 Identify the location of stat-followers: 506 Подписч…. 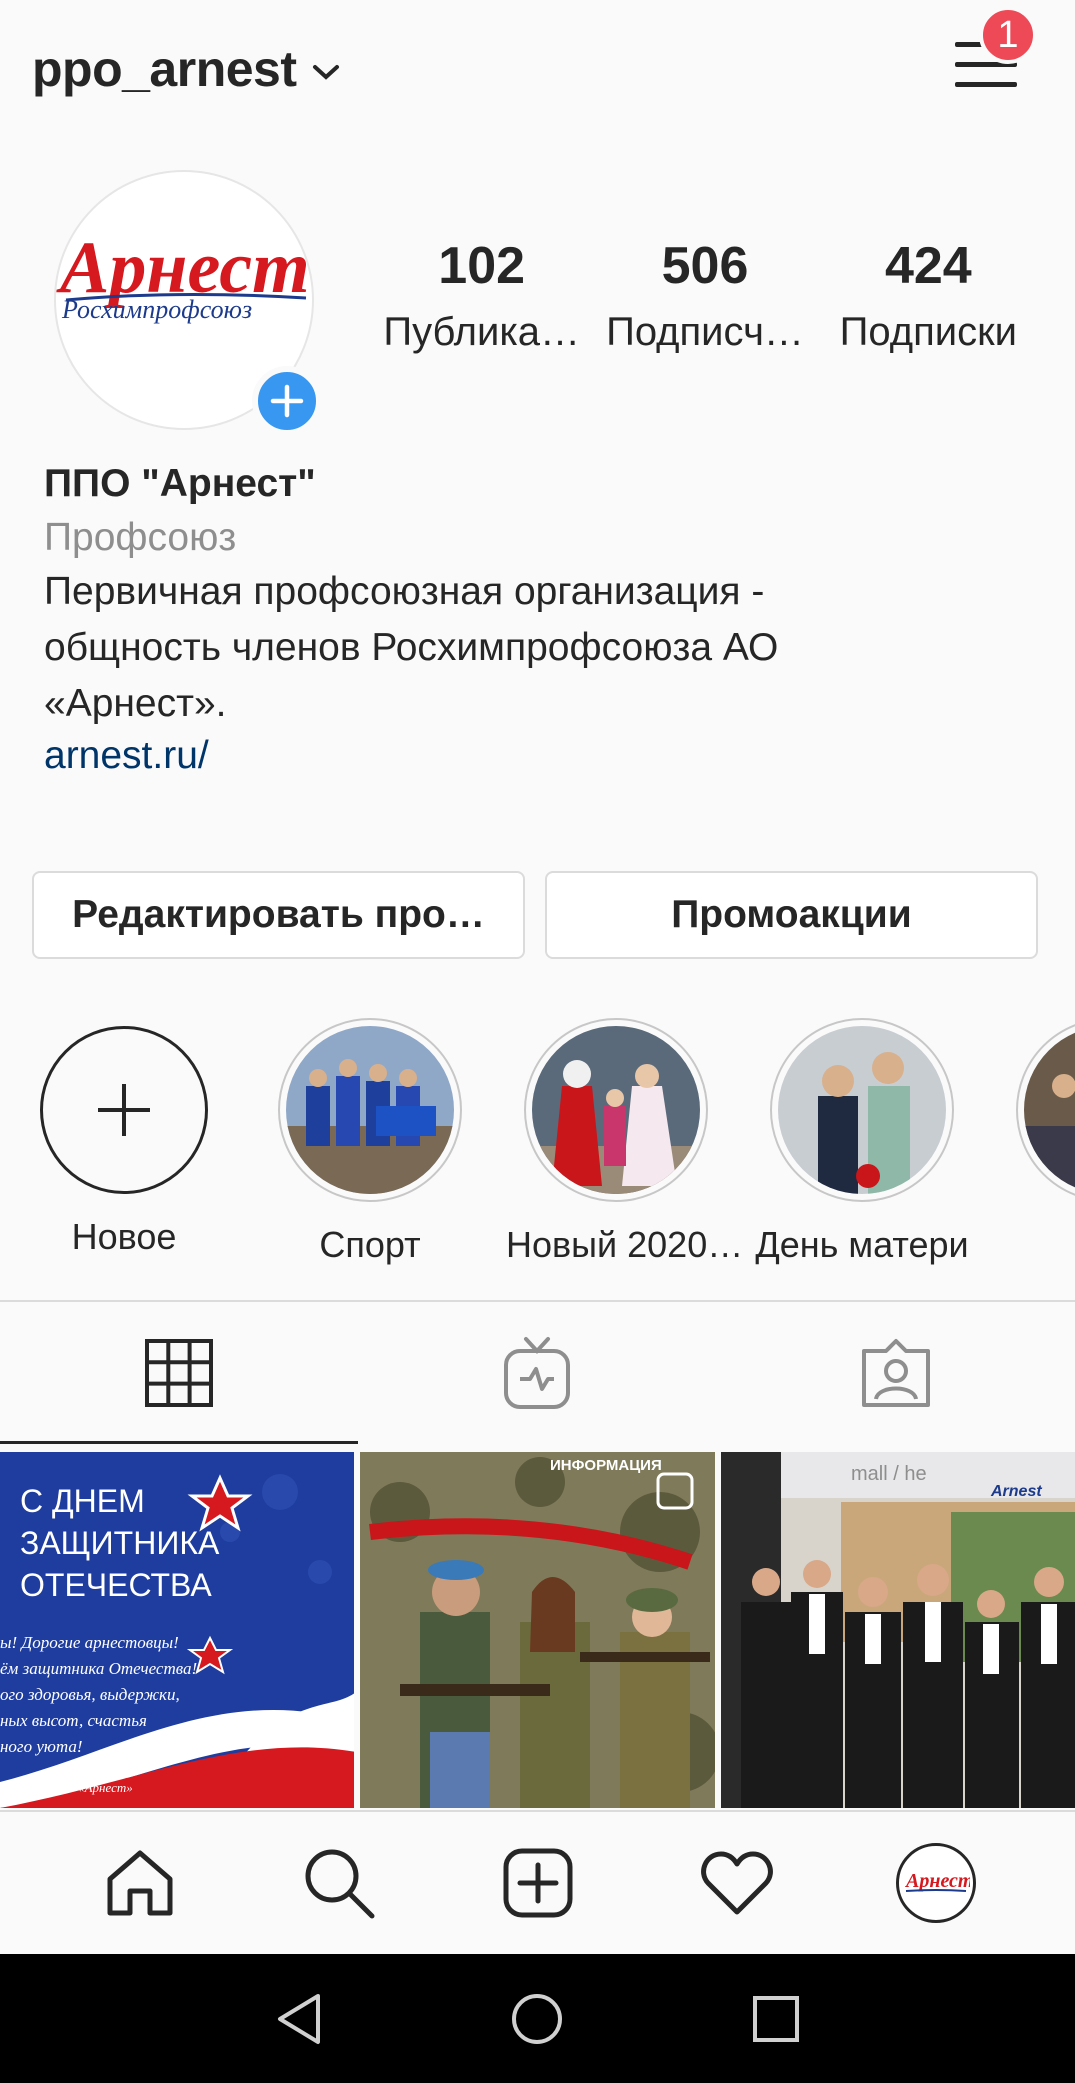
(704, 297).